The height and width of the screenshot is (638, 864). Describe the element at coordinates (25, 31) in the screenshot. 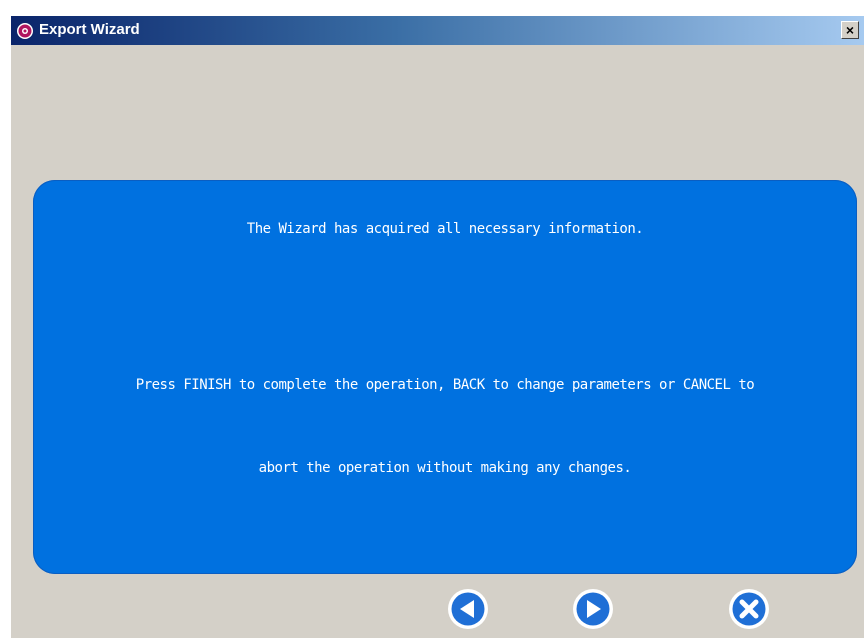

I see `app-icon` at that location.